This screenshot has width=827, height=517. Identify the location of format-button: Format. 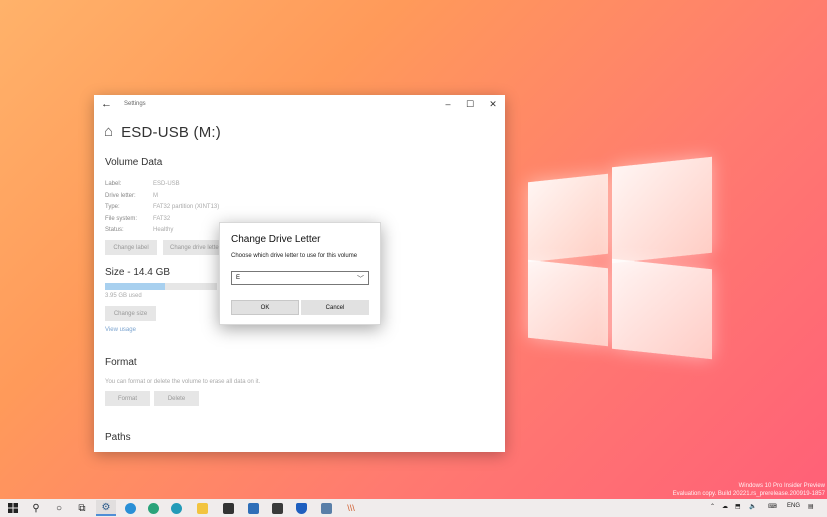
(127, 398).